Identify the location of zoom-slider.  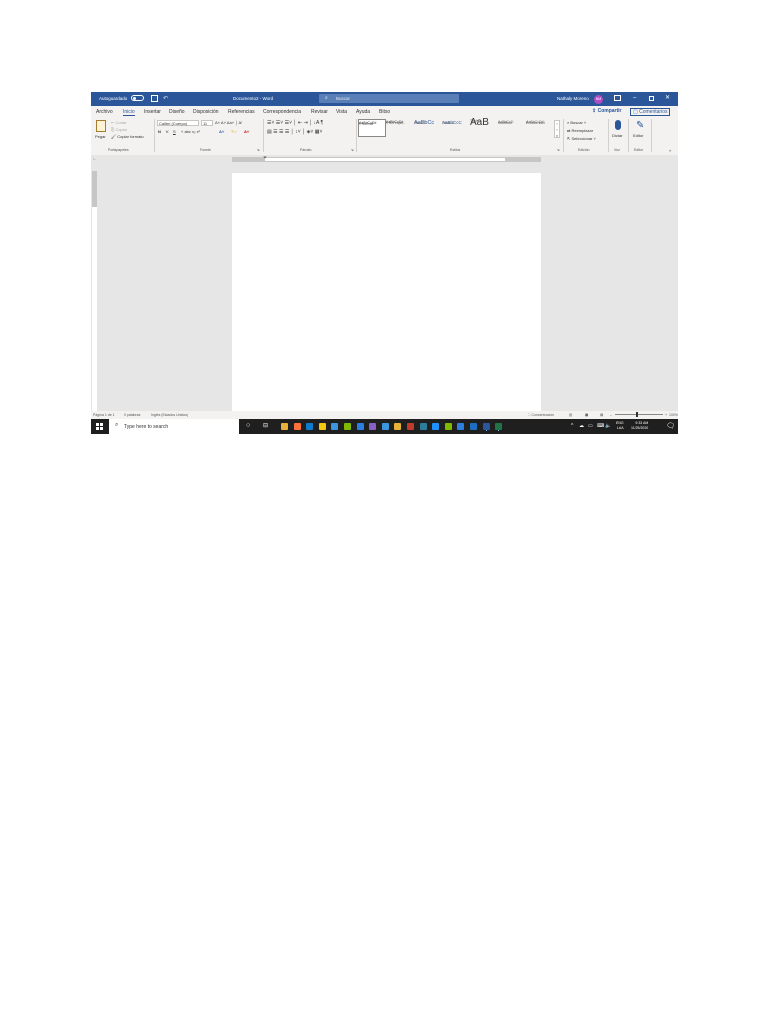
(639, 414).